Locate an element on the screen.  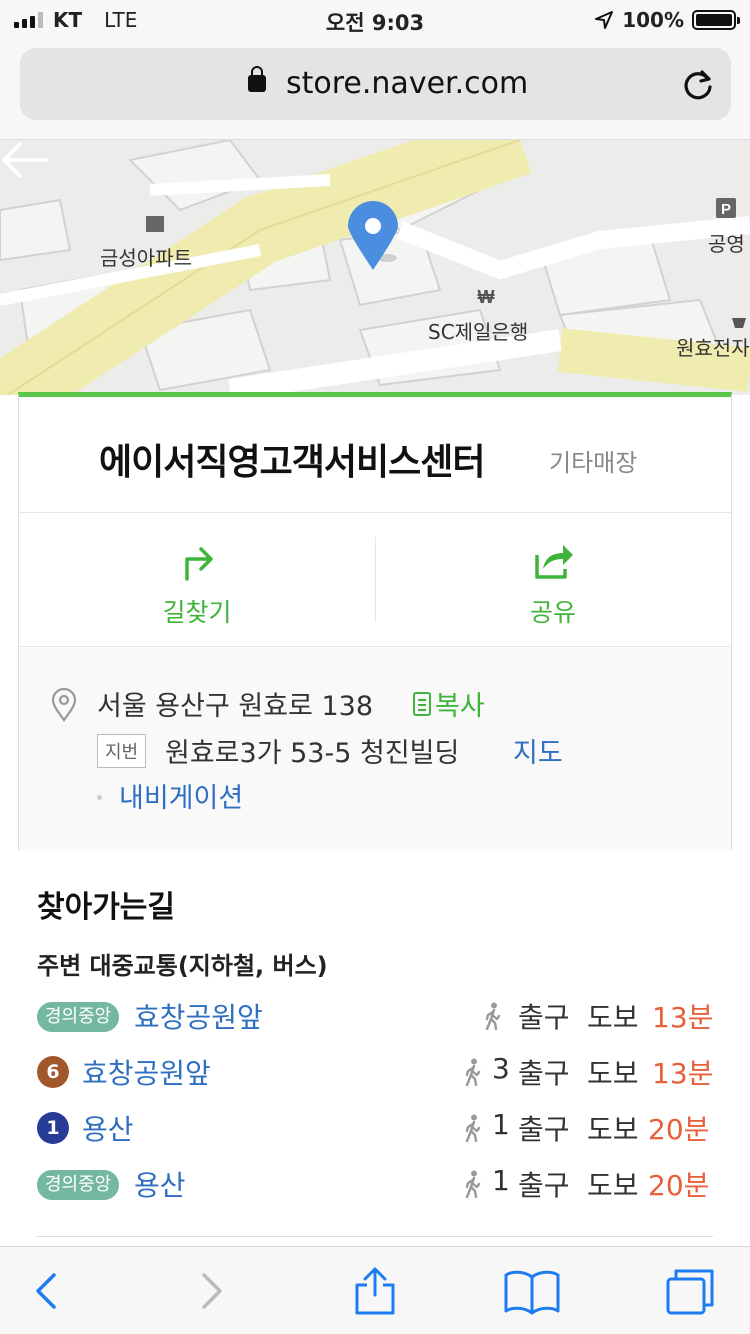
status-bar: KT LTE 오전 9:03 100% is located at coordinates (375, 20).